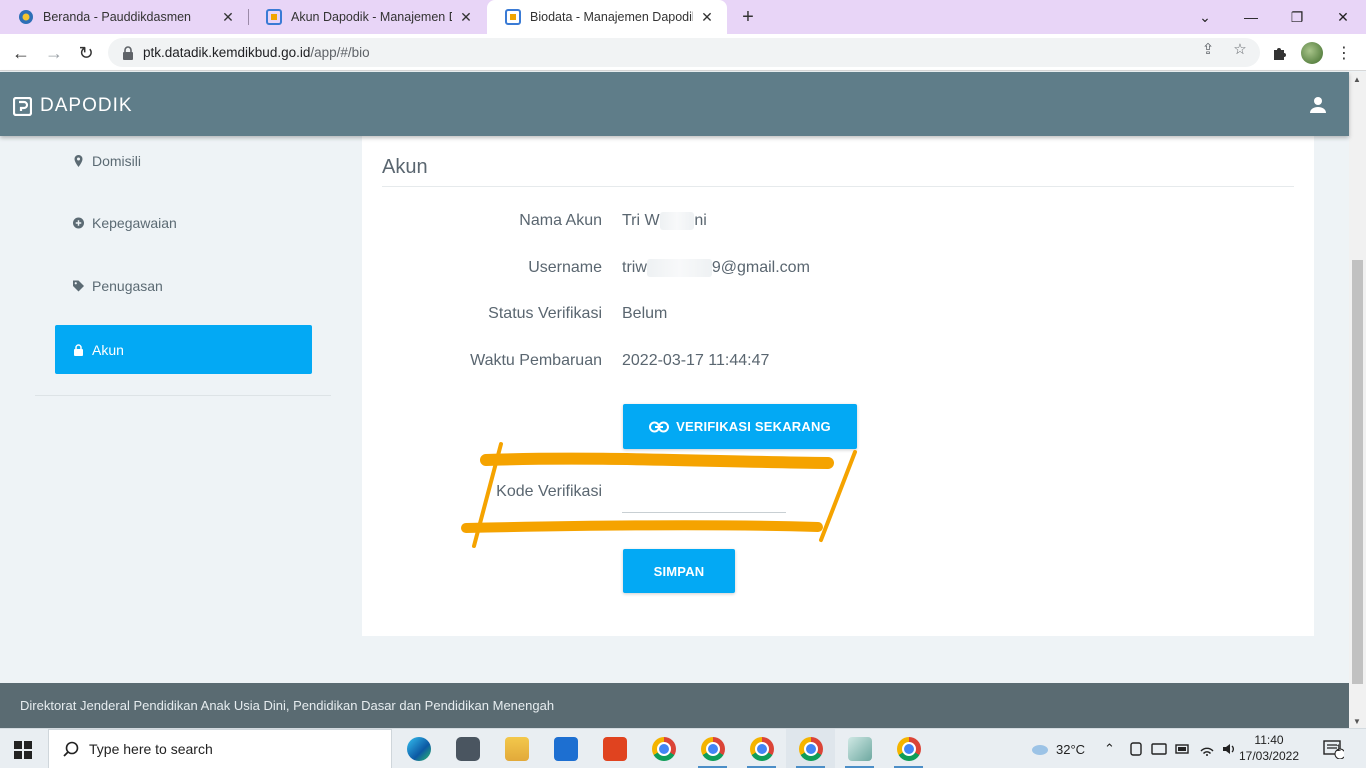 The height and width of the screenshot is (768, 1366). I want to click on tab-akun-dapodik: Akun Dapodik - Manajemen Dap ✕, so click(367, 17).